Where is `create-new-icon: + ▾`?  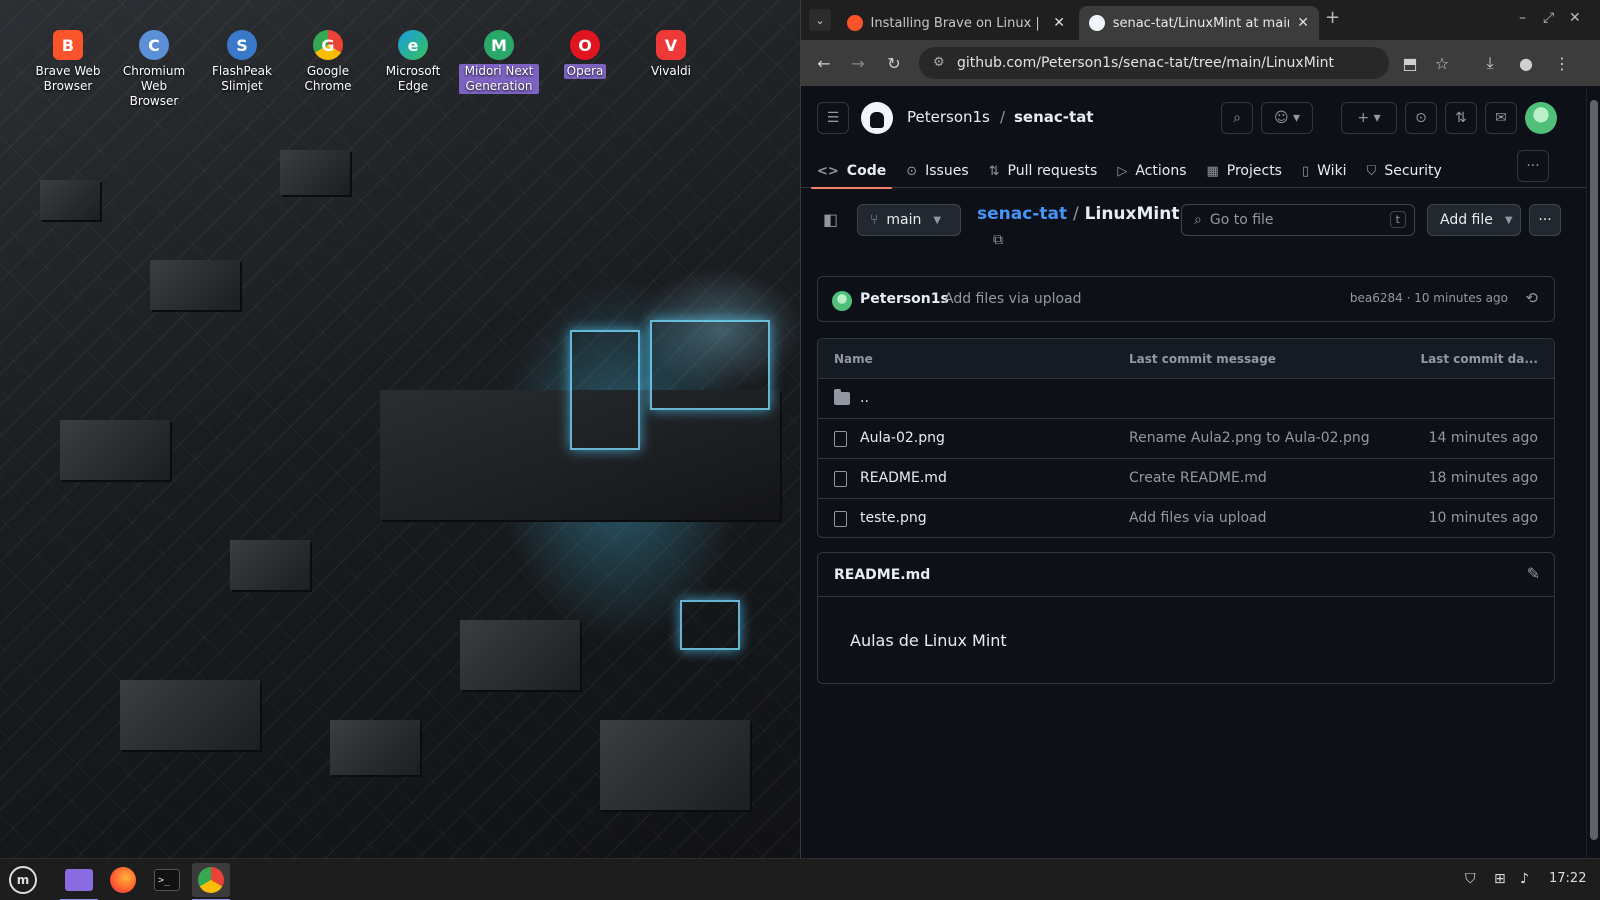
create-new-icon: + ▾ is located at coordinates (1369, 118).